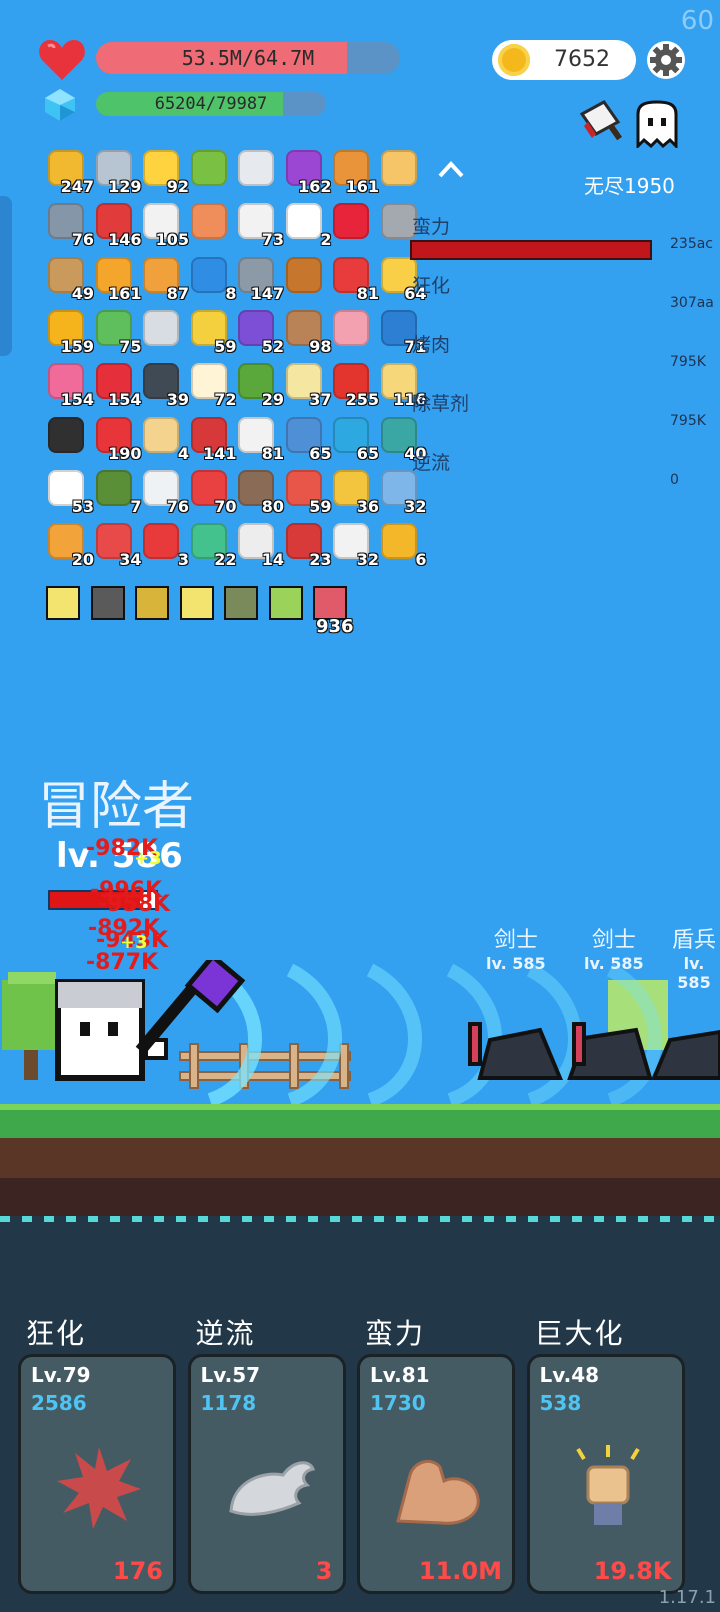  What do you see at coordinates (451, 168) in the screenshot?
I see `collapse-chevron-up-icon` at bounding box center [451, 168].